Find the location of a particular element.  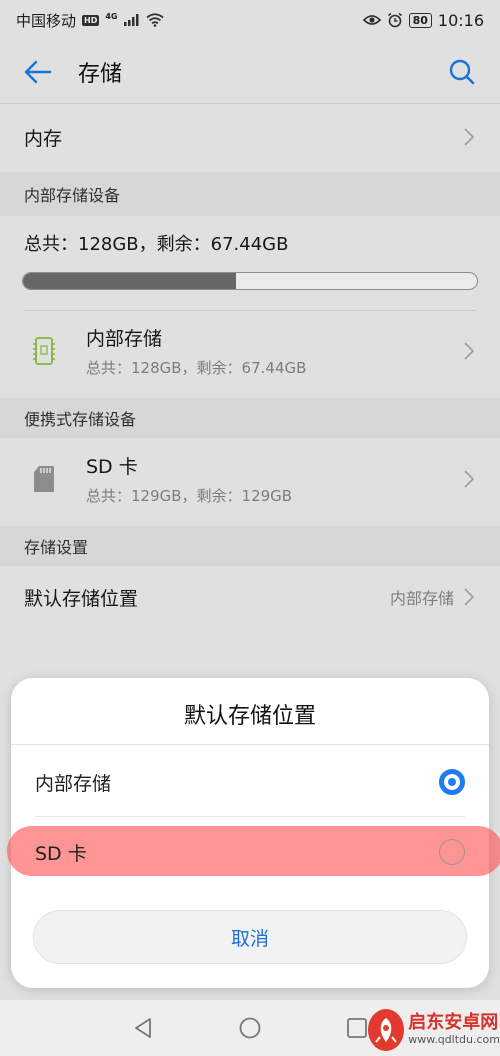

nav-home-button is located at coordinates (250, 1028).